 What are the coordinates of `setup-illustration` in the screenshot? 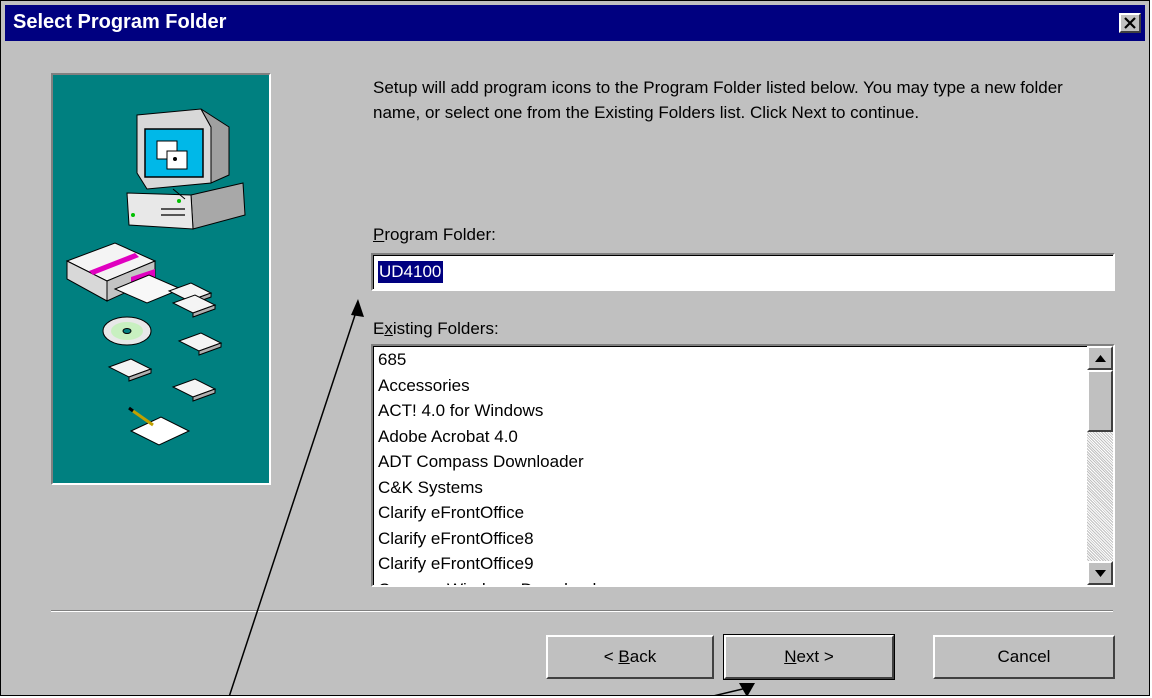 It's located at (161, 279).